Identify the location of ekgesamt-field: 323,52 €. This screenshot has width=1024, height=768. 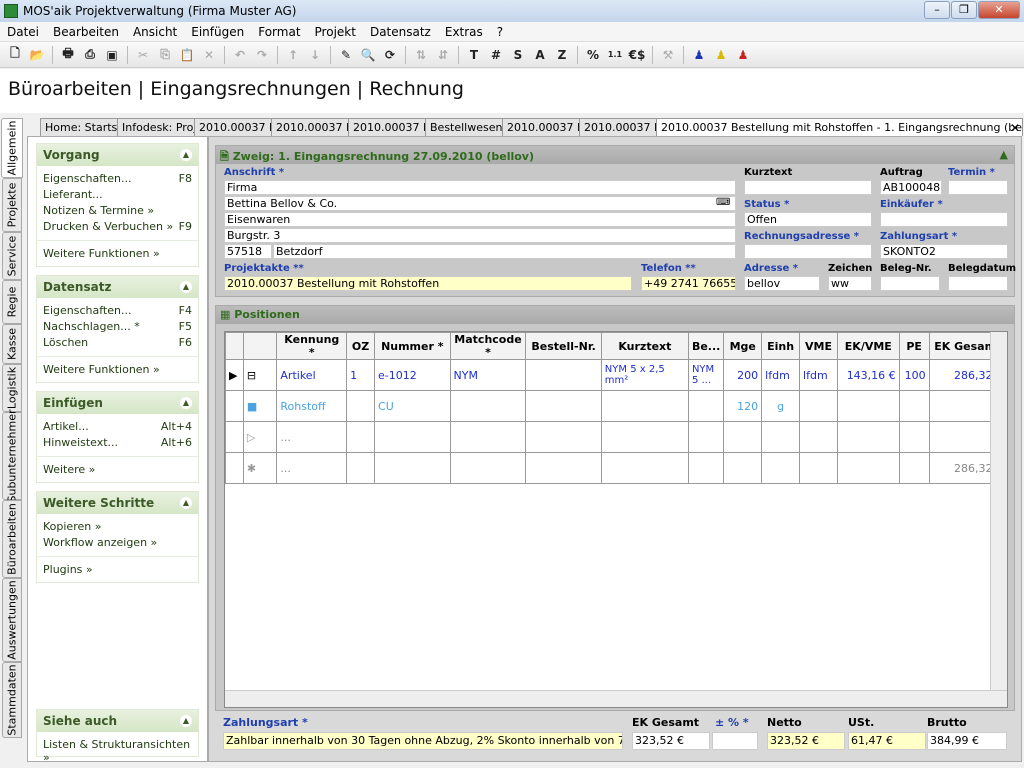
(671, 741).